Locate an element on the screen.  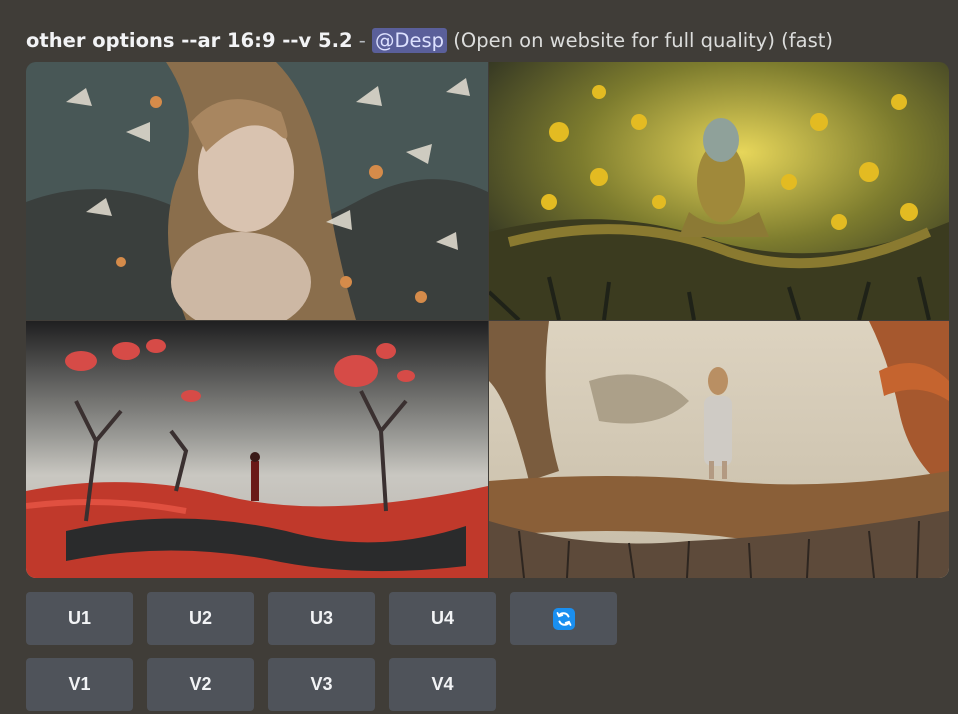
variation-button-1: V1 is located at coordinates (79, 684).